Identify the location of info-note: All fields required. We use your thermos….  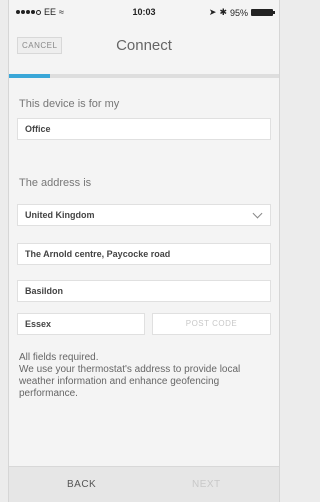
(148, 376).